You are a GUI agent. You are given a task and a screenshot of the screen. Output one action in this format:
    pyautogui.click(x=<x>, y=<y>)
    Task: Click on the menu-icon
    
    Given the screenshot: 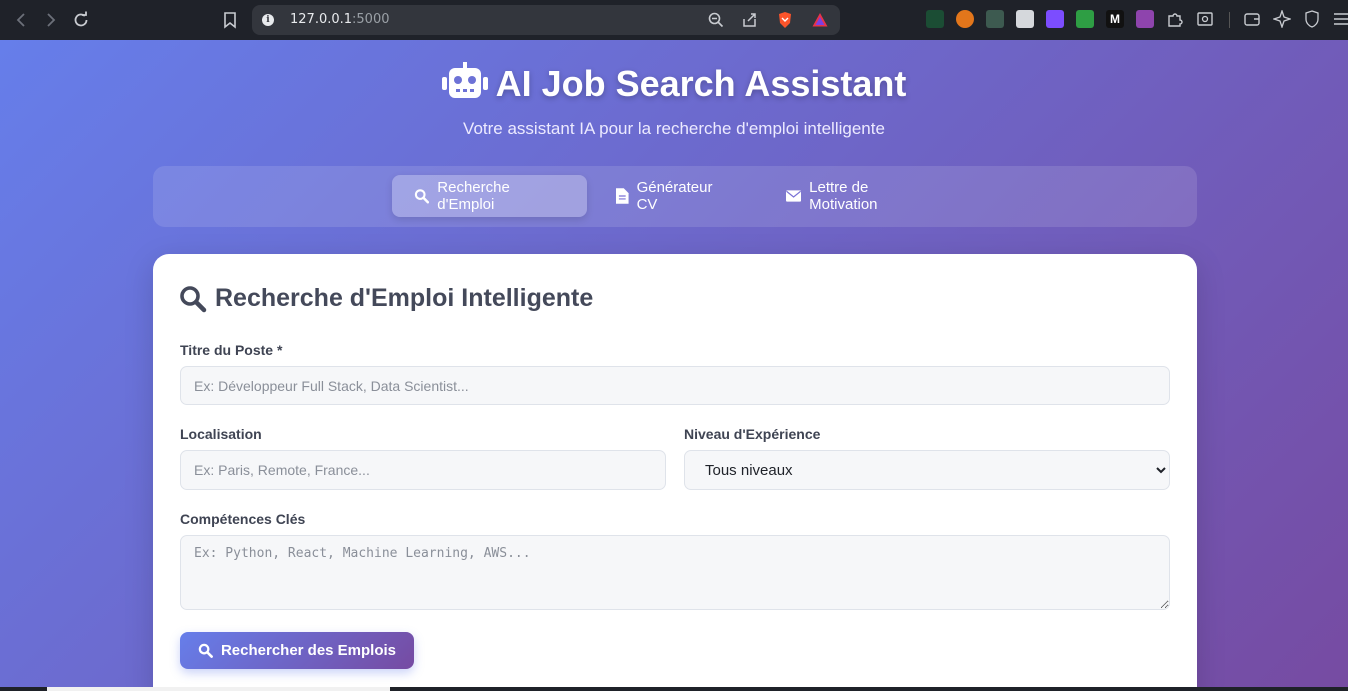 What is the action you would take?
    pyautogui.click(x=1339, y=19)
    